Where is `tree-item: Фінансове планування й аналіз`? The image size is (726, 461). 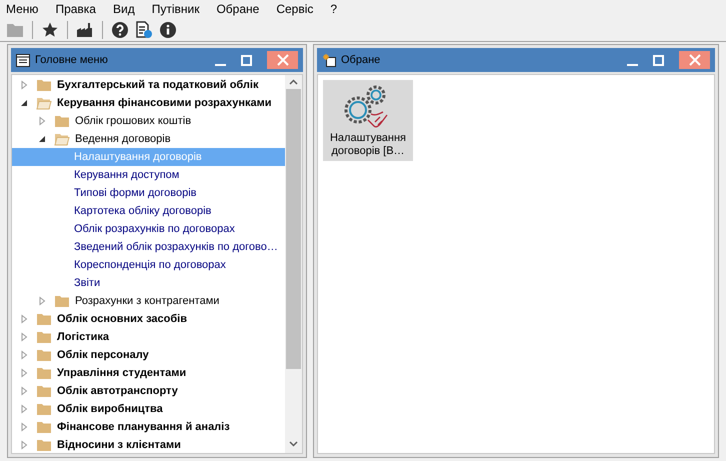
tree-item: Фінансове планування й аналіз is located at coordinates (143, 427).